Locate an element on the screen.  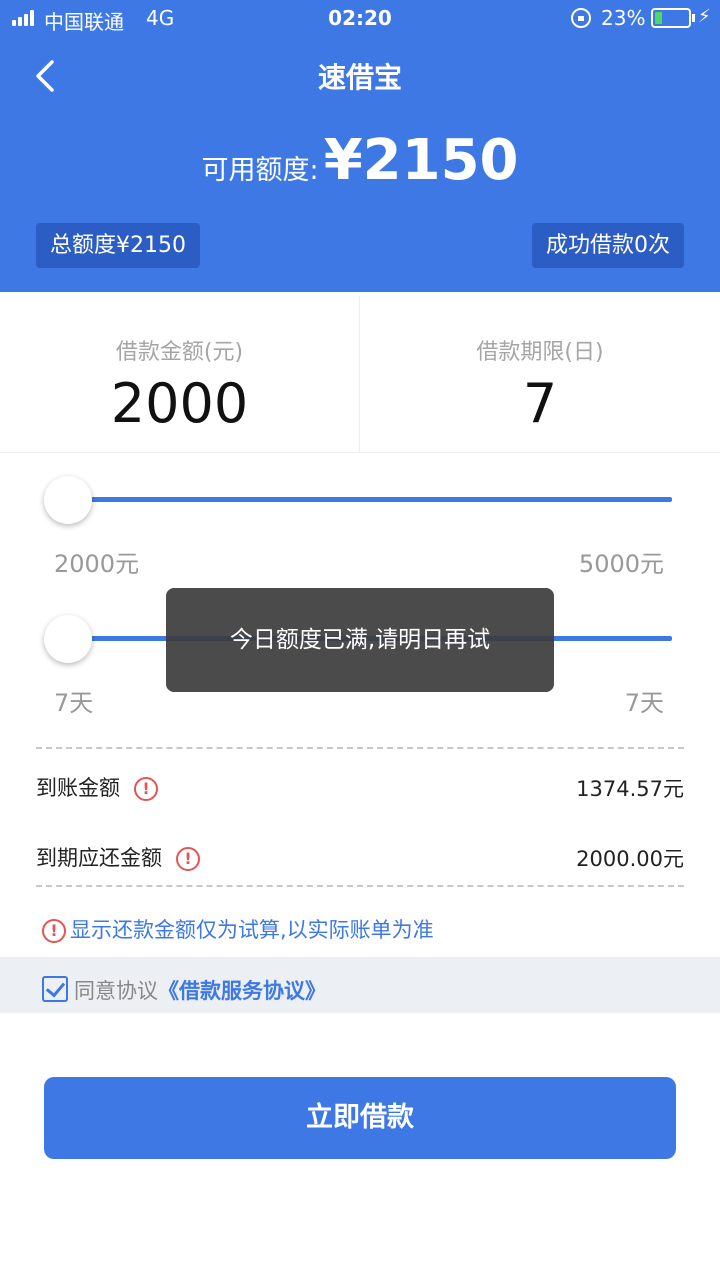
loan-params: 借款金额(元) 2000 借款期限(日) 7 is located at coordinates (360, 374).